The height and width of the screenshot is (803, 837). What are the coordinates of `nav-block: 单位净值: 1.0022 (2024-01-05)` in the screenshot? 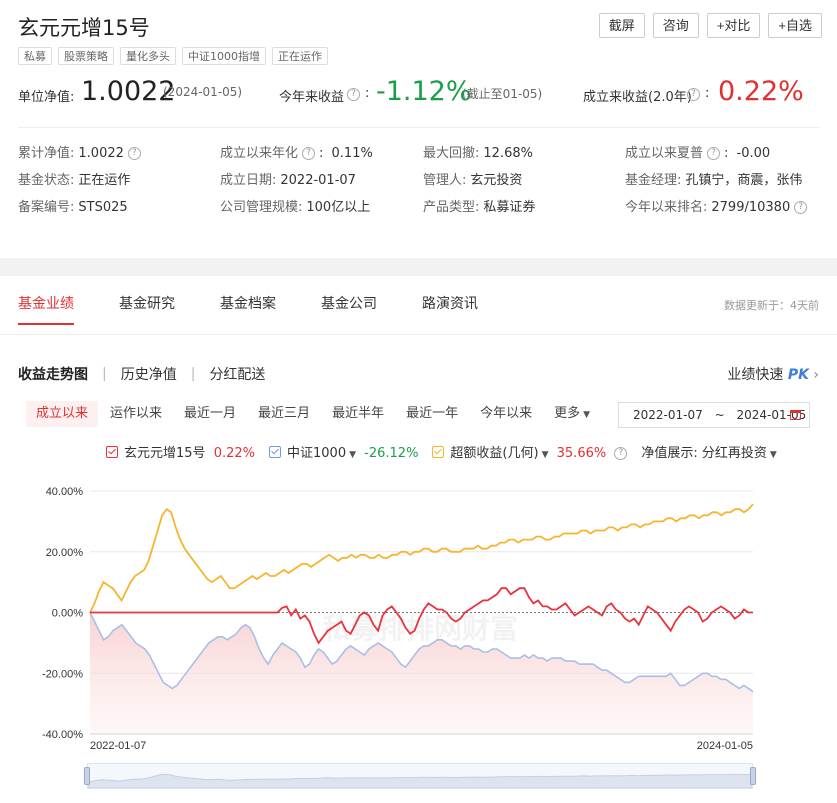 It's located at (148, 93).